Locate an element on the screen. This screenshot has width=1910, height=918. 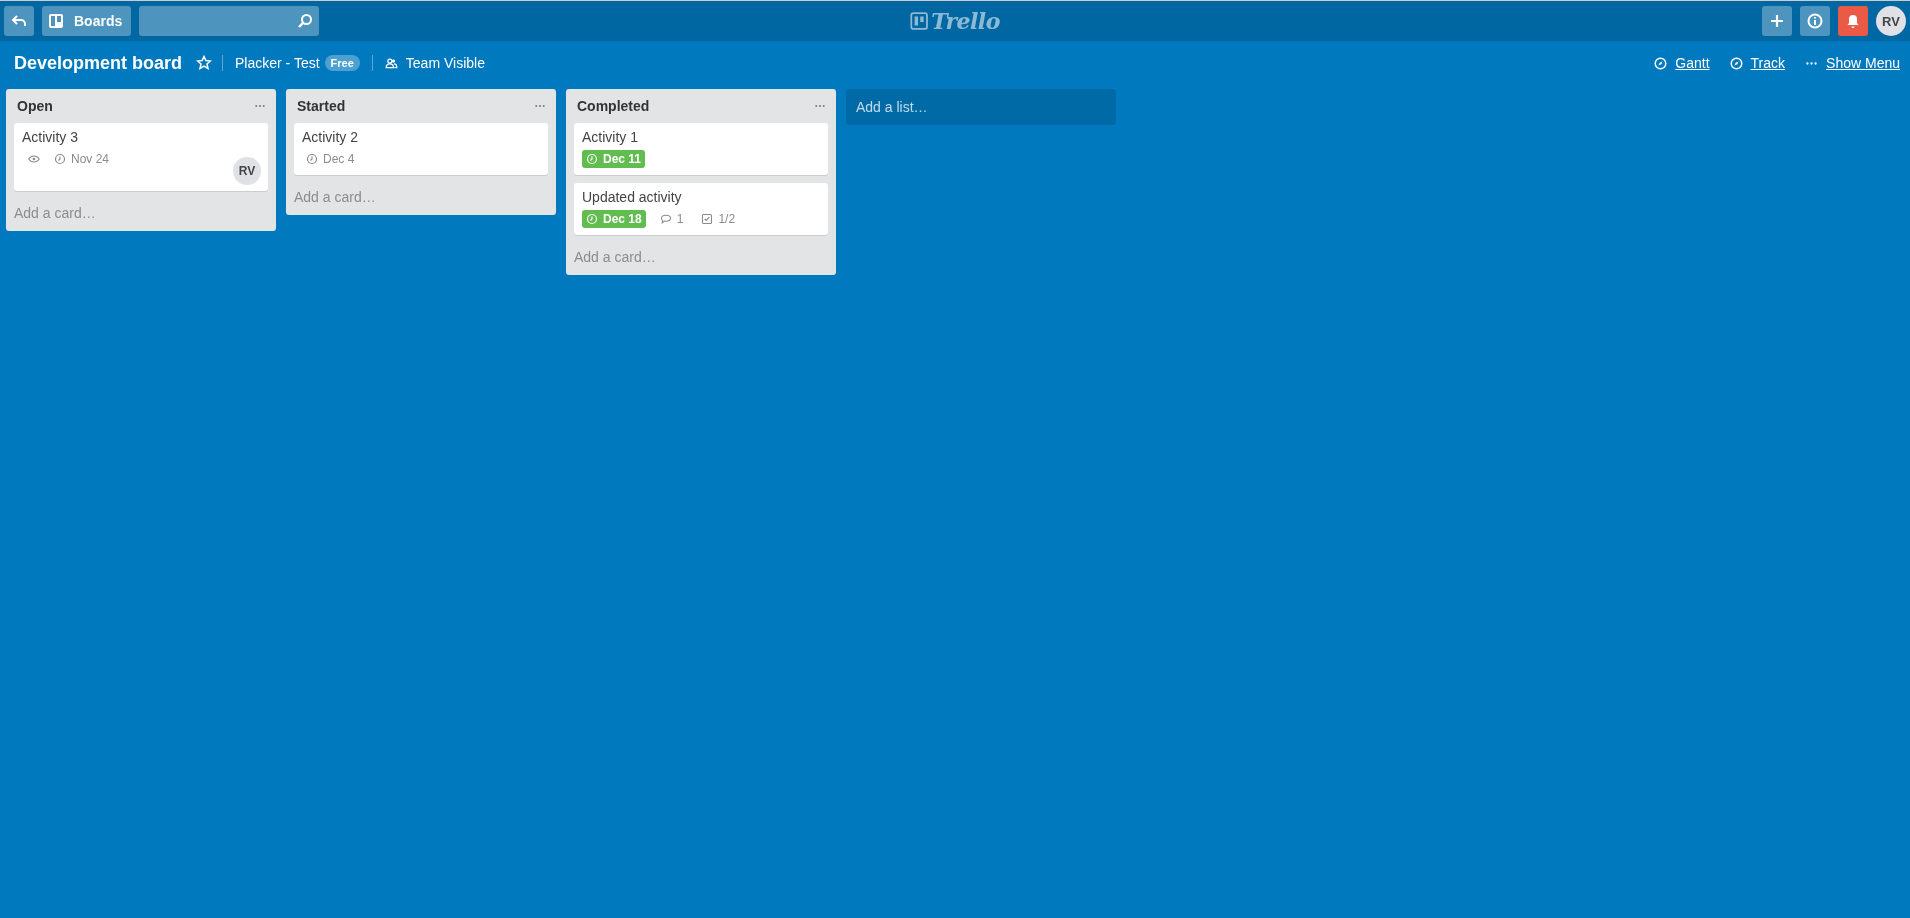
board-title: Development board is located at coordinates (98, 63).